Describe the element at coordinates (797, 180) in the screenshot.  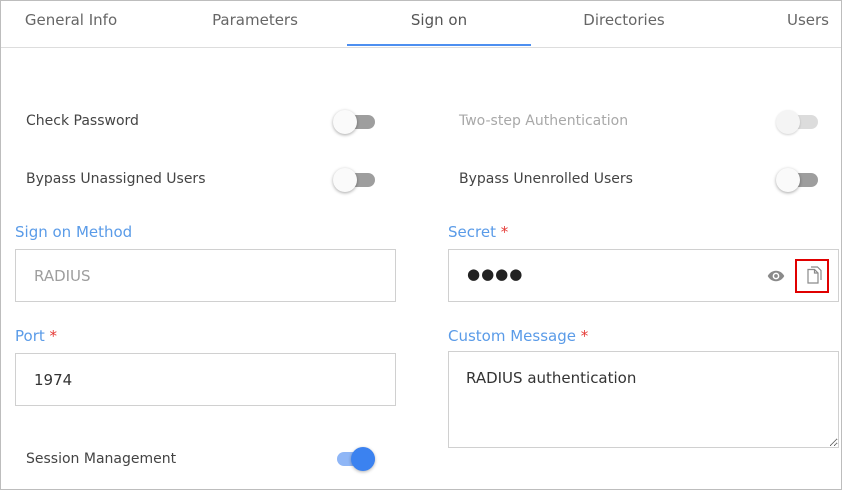
I see `bypass-unenrolled-users-toggle` at that location.